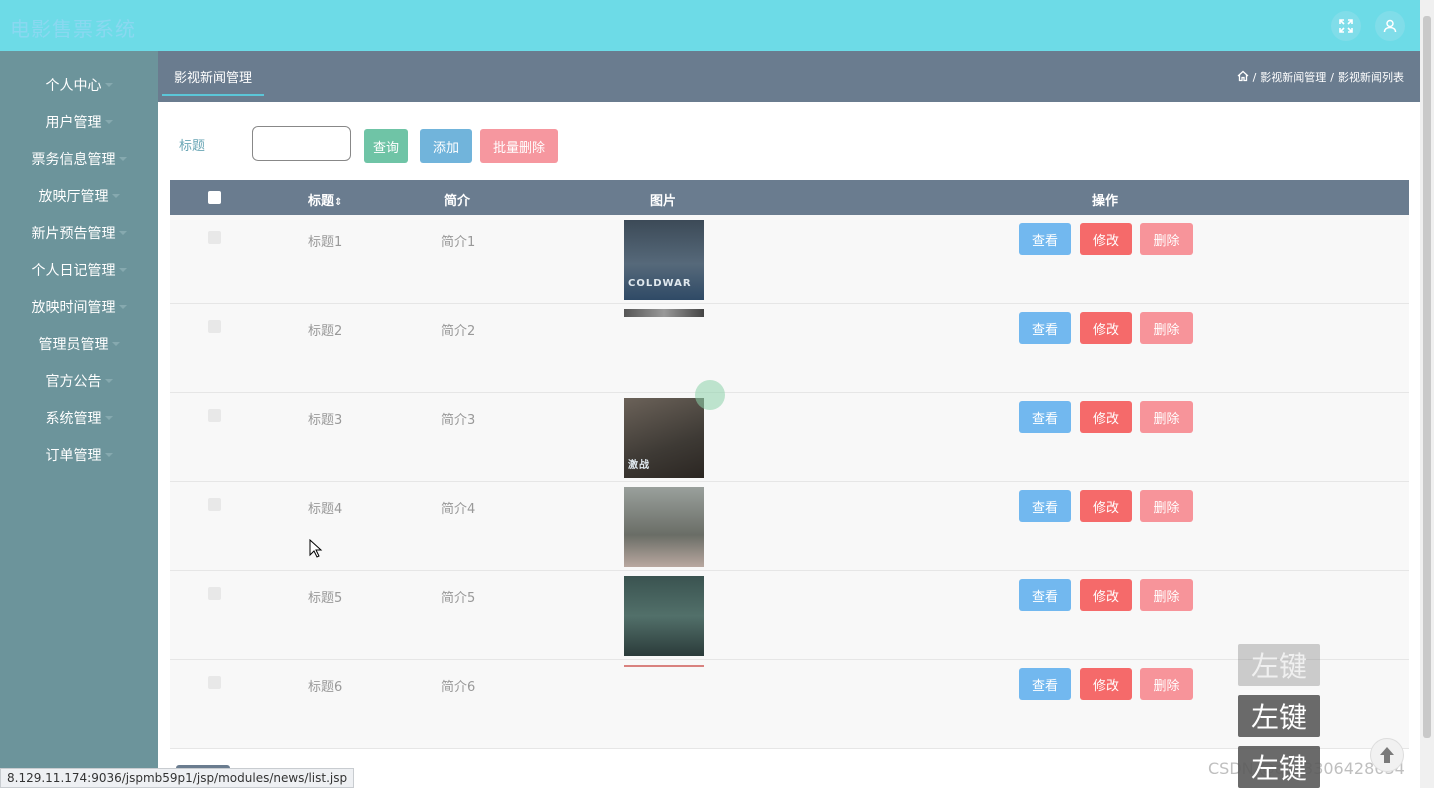 Image resolution: width=1434 pixels, height=788 pixels. What do you see at coordinates (213, 78) in the screenshot?
I see `page-title-tab: 影视新闻管理` at bounding box center [213, 78].